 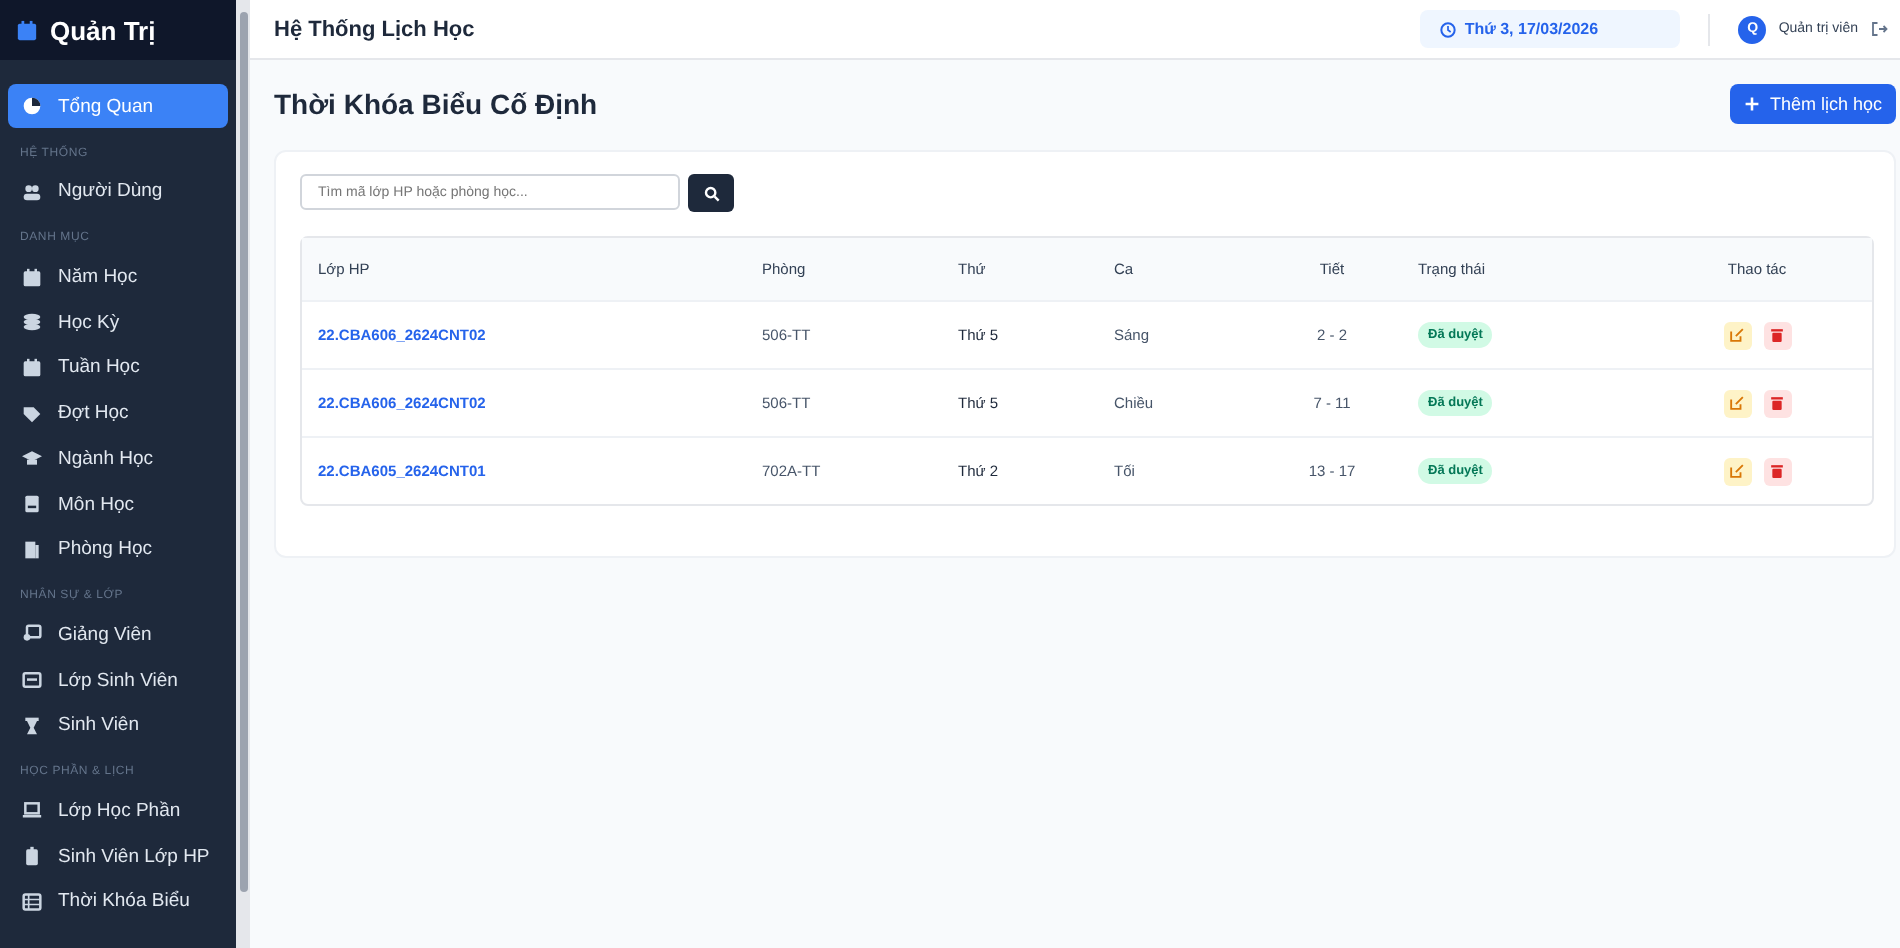 I want to click on badge-icon, so click(x=32, y=856).